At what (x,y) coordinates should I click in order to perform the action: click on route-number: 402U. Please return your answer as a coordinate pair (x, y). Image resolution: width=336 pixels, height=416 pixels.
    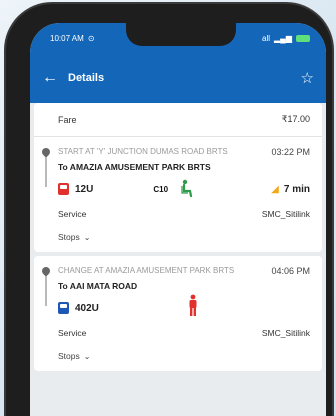
    Looking at the image, I should click on (87, 308).